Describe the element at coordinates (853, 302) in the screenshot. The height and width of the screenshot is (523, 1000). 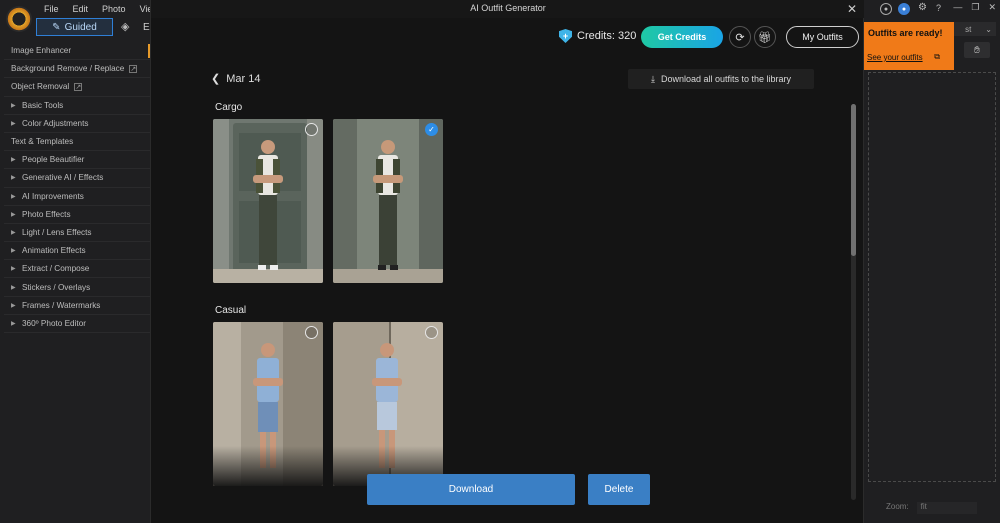
I see `scrollbar-track` at that location.